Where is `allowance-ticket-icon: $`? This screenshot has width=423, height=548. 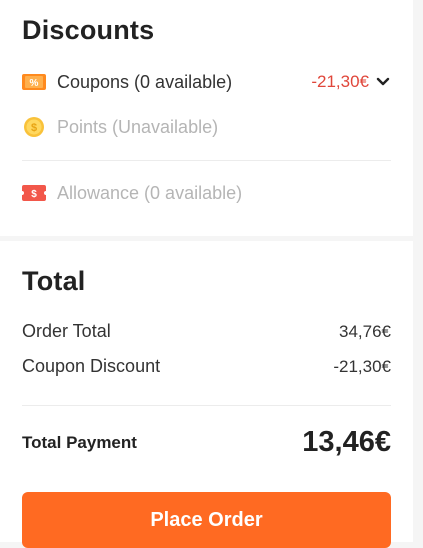
allowance-ticket-icon: $ is located at coordinates (34, 193).